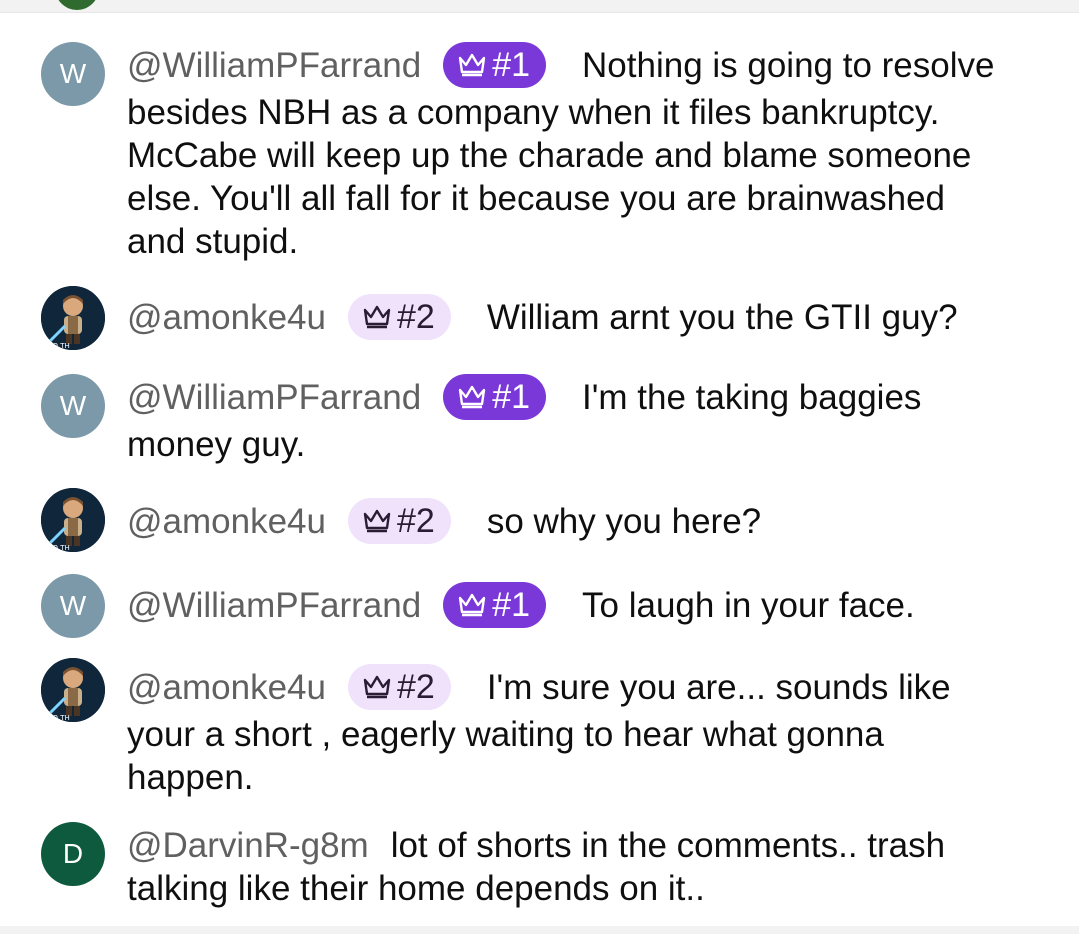 The height and width of the screenshot is (934, 1079). What do you see at coordinates (624, 521) in the screenshot?
I see `comment-text: so why you here?` at bounding box center [624, 521].